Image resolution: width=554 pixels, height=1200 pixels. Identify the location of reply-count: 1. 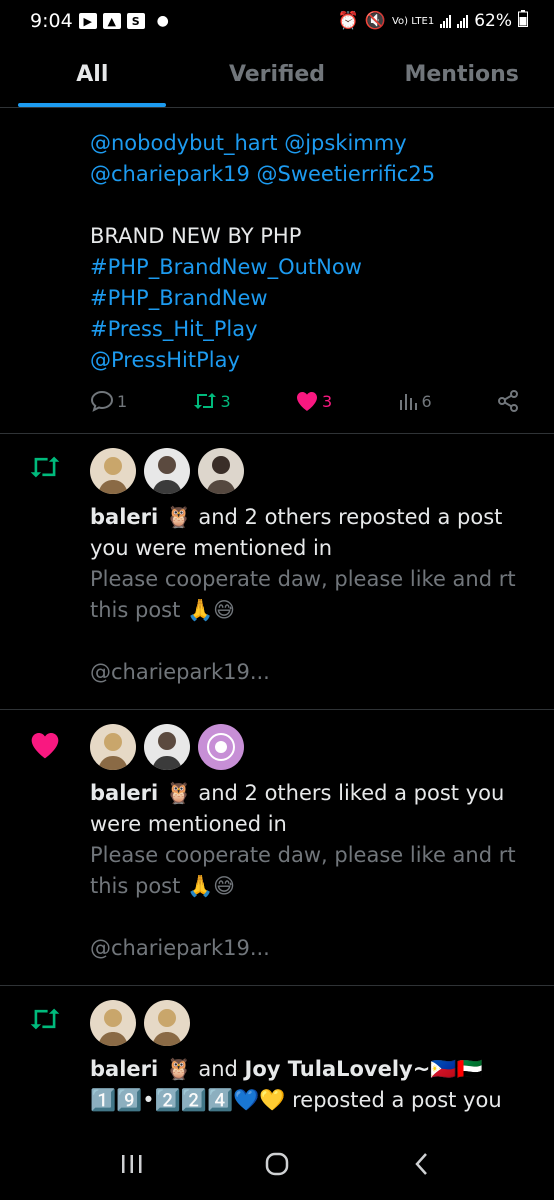
(122, 401).